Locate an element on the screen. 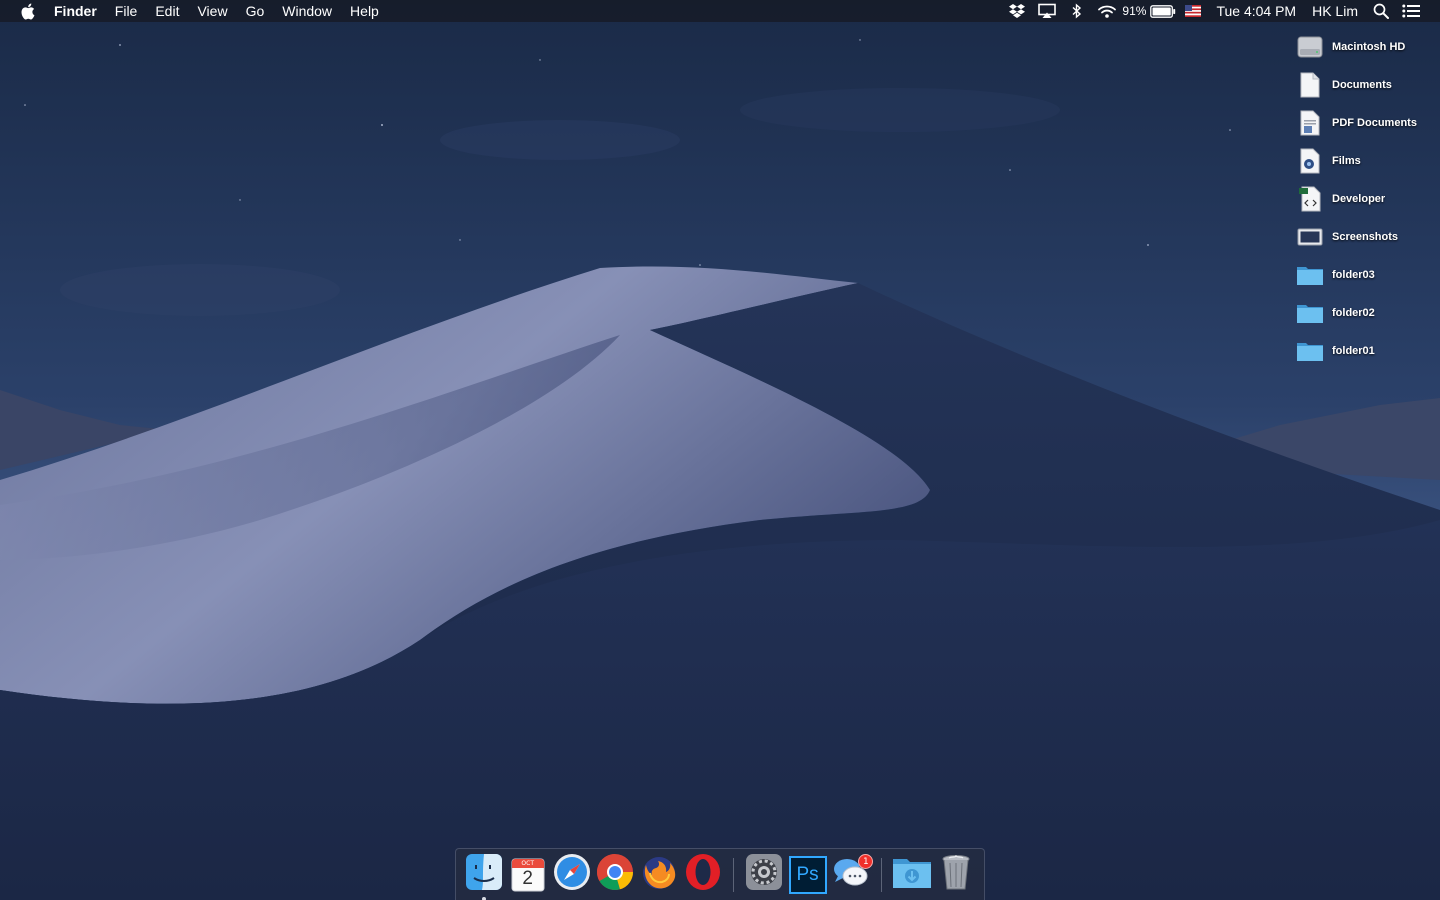 This screenshot has width=1440, height=900. notification-center-icon is located at coordinates (1411, 11).